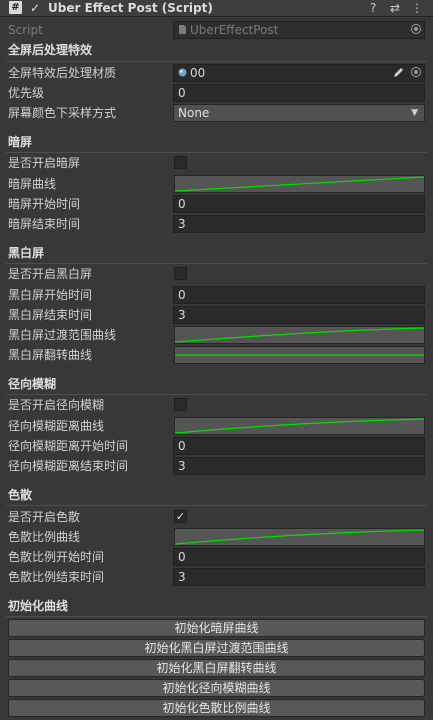  What do you see at coordinates (299, 557) in the screenshot?
I see `chroma-start-field: 0` at bounding box center [299, 557].